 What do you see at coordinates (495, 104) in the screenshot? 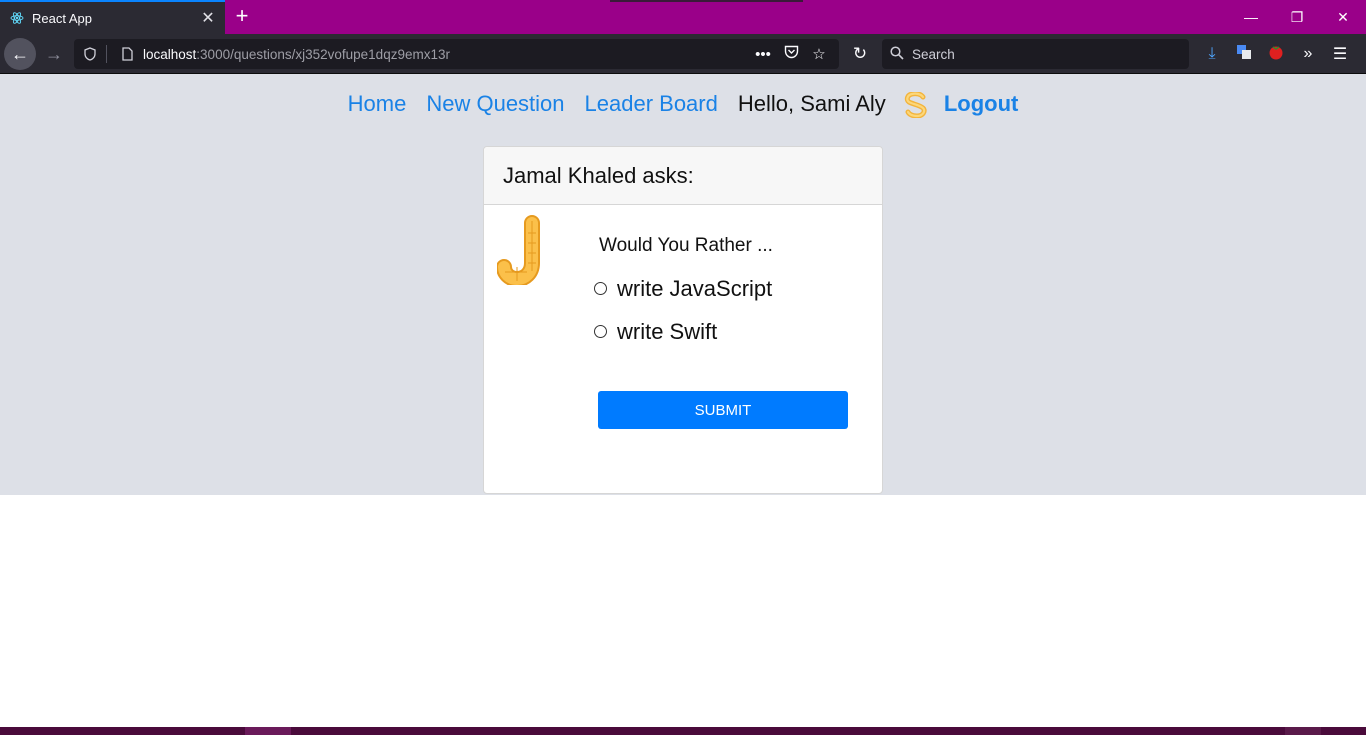
I see `nav-new-question-link: New Question` at bounding box center [495, 104].